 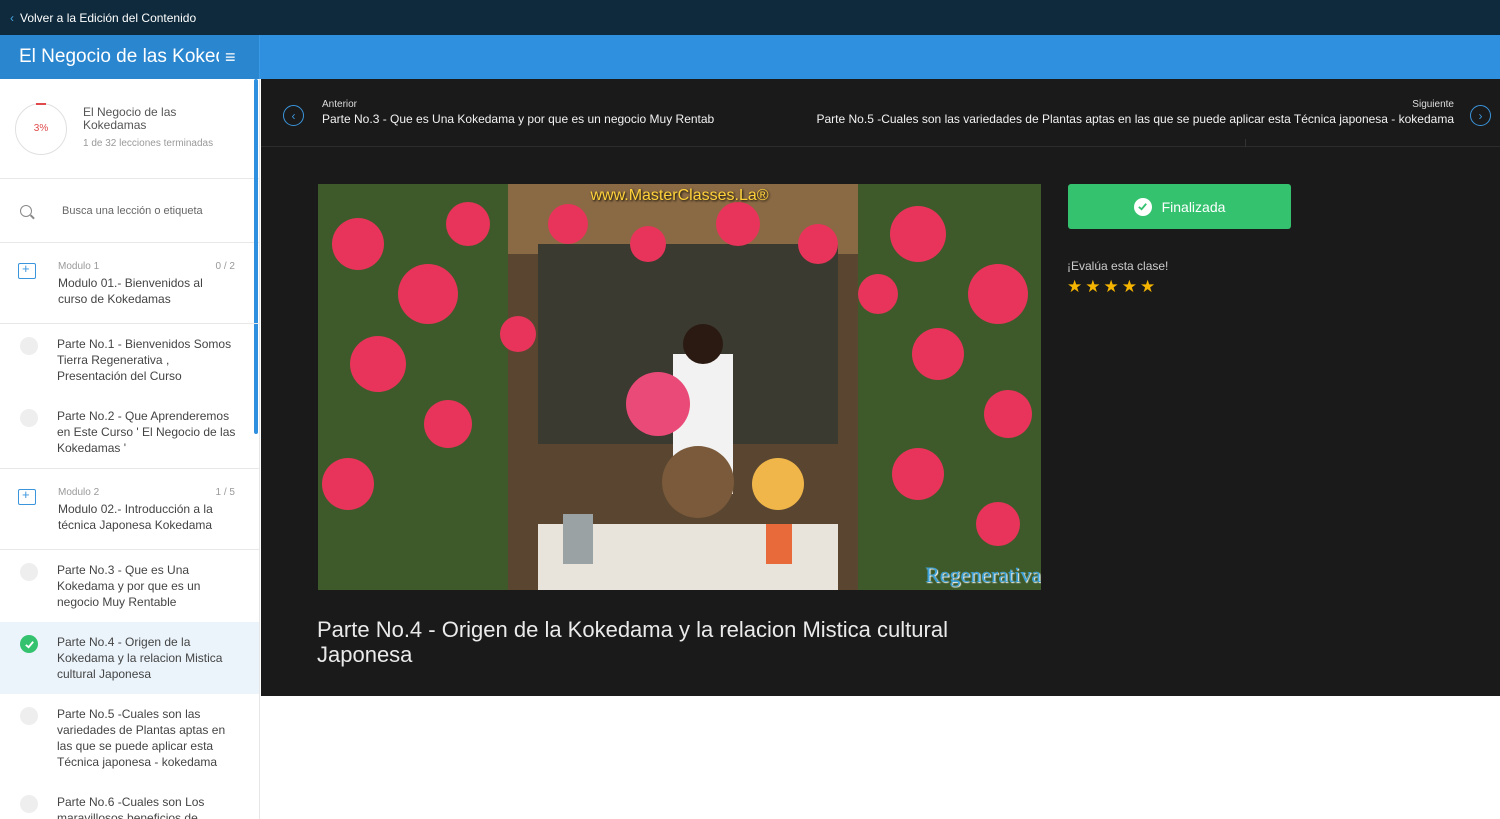 I want to click on progress-ring: 3%, so click(x=41, y=128).